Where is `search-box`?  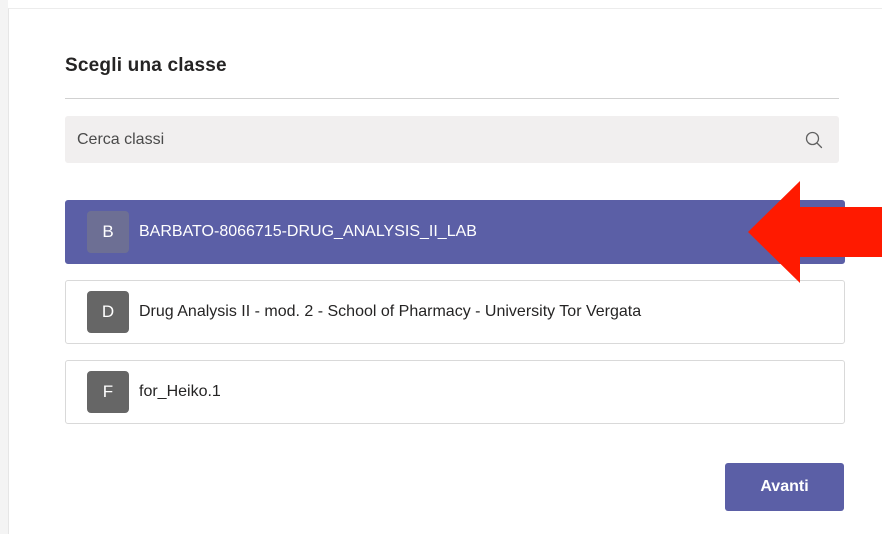
search-box is located at coordinates (452, 139).